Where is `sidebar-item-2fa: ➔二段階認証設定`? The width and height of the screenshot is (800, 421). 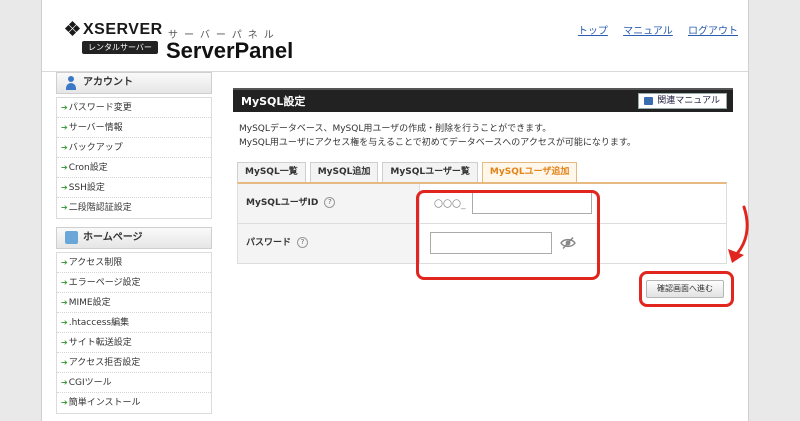
sidebar-item-2fa: ➔二段階認証設定 is located at coordinates (134, 208).